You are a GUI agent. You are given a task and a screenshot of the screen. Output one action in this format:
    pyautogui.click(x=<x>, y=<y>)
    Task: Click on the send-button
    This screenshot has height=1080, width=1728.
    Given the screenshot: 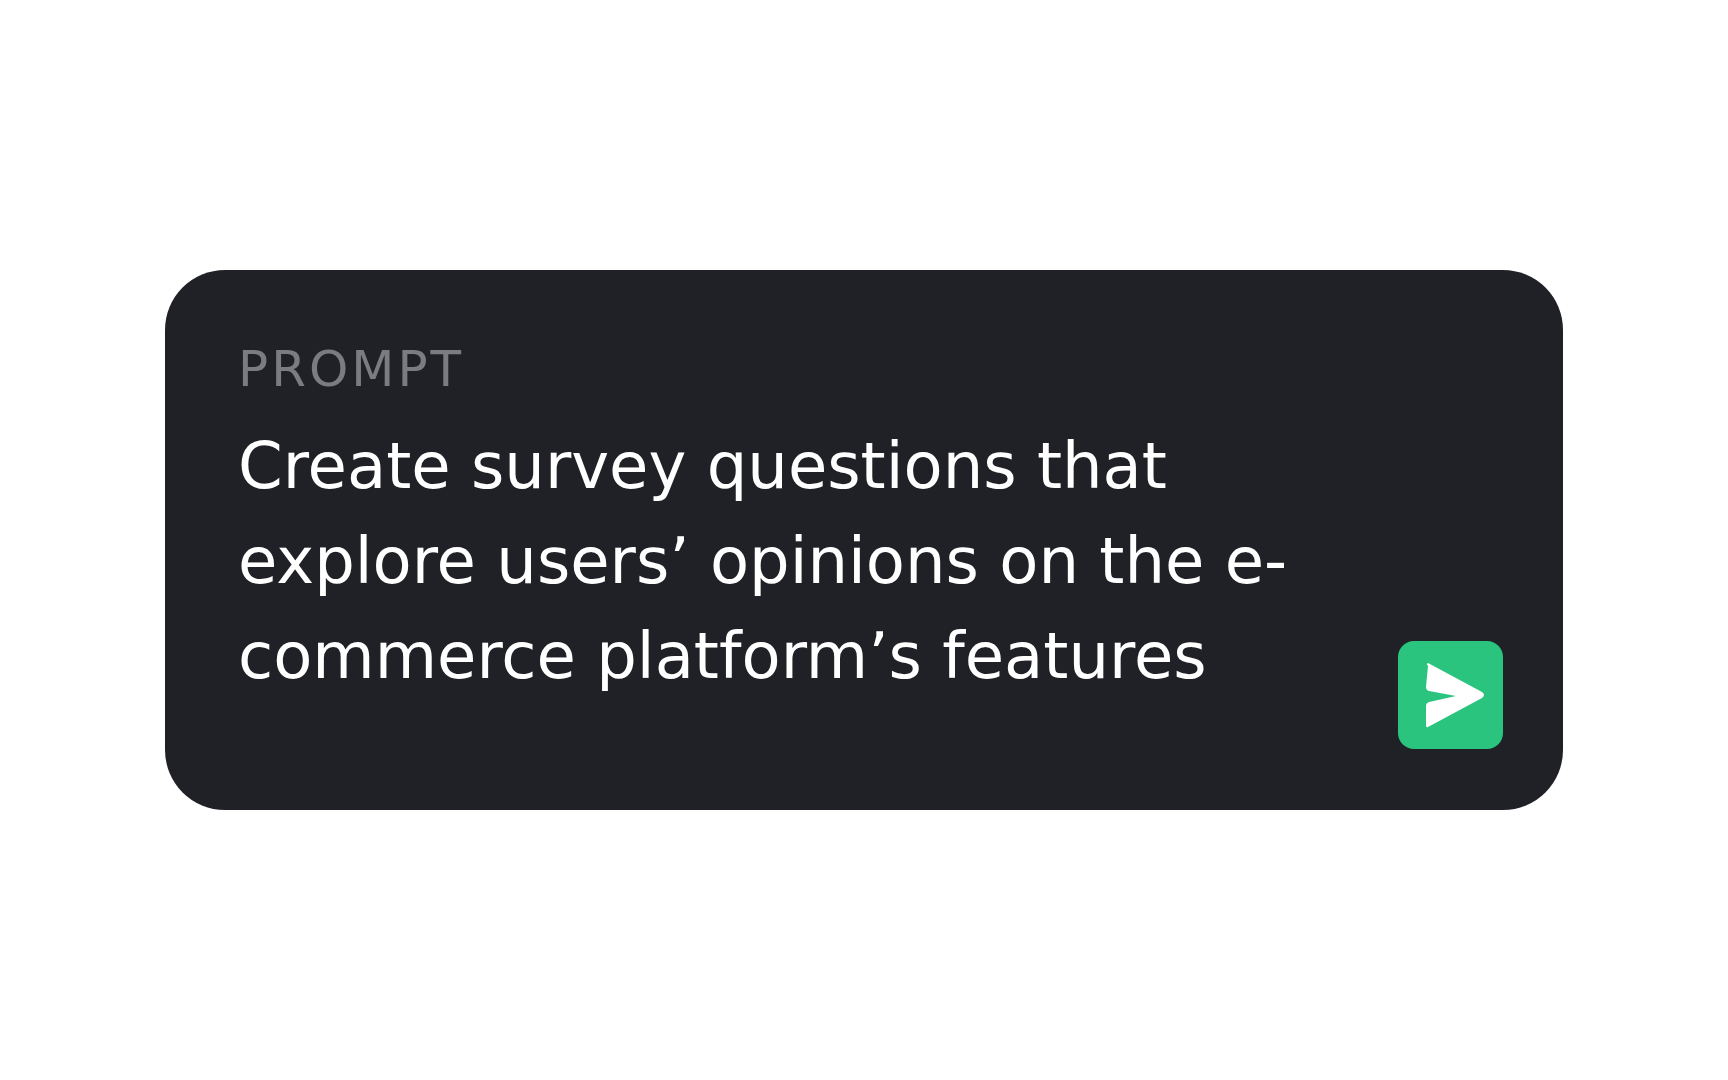 What is the action you would take?
    pyautogui.click(x=1450, y=695)
    